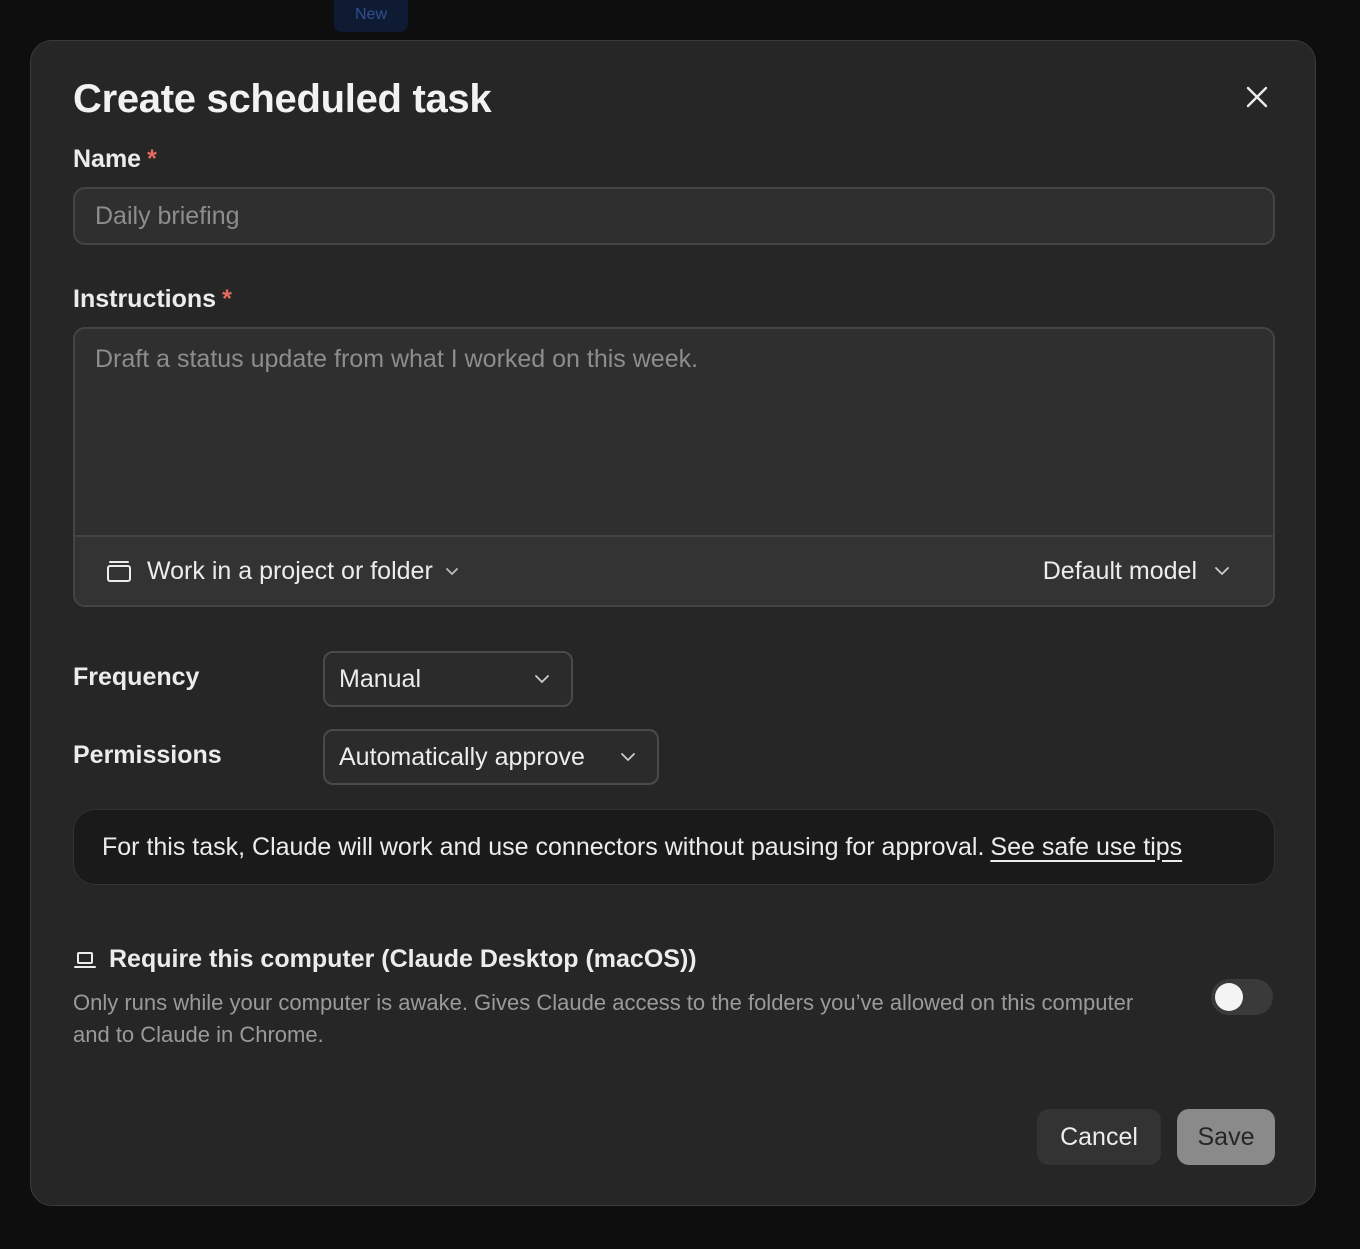 The width and height of the screenshot is (1360, 1249). What do you see at coordinates (145, 299) in the screenshot?
I see `instructions-label: Instructions` at bounding box center [145, 299].